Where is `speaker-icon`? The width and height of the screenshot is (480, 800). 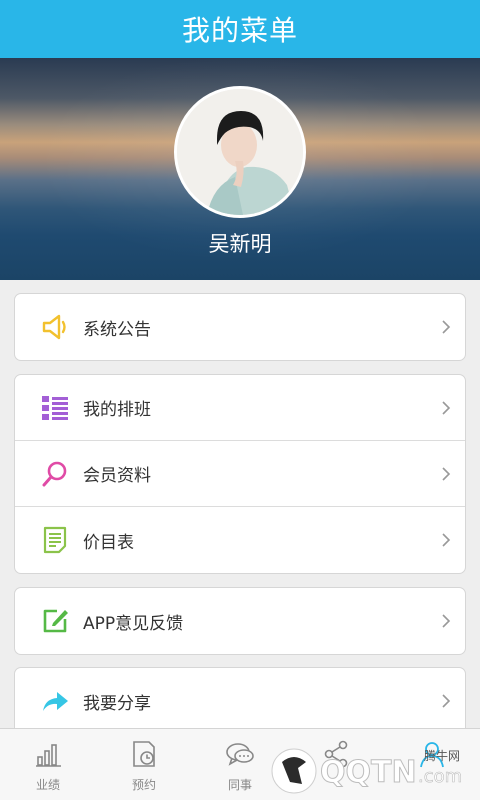 speaker-icon is located at coordinates (54, 327).